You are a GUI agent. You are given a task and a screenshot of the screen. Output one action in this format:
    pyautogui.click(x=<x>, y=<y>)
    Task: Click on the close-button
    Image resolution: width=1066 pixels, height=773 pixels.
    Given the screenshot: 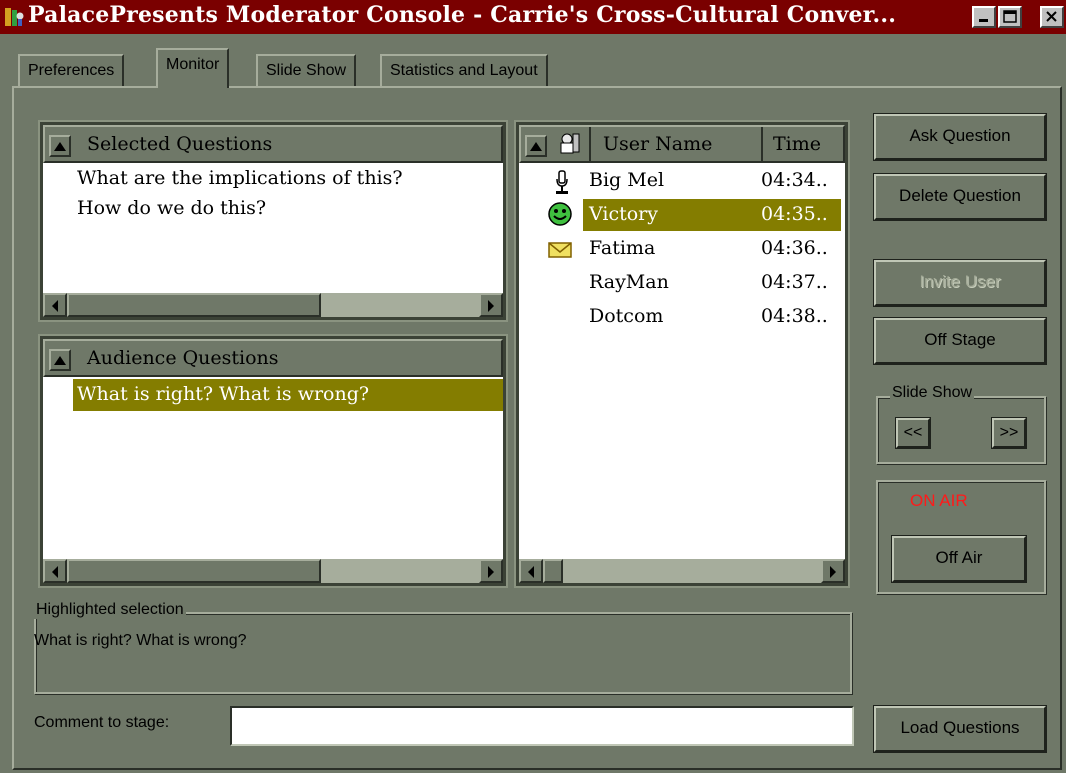 What is the action you would take?
    pyautogui.click(x=1052, y=17)
    